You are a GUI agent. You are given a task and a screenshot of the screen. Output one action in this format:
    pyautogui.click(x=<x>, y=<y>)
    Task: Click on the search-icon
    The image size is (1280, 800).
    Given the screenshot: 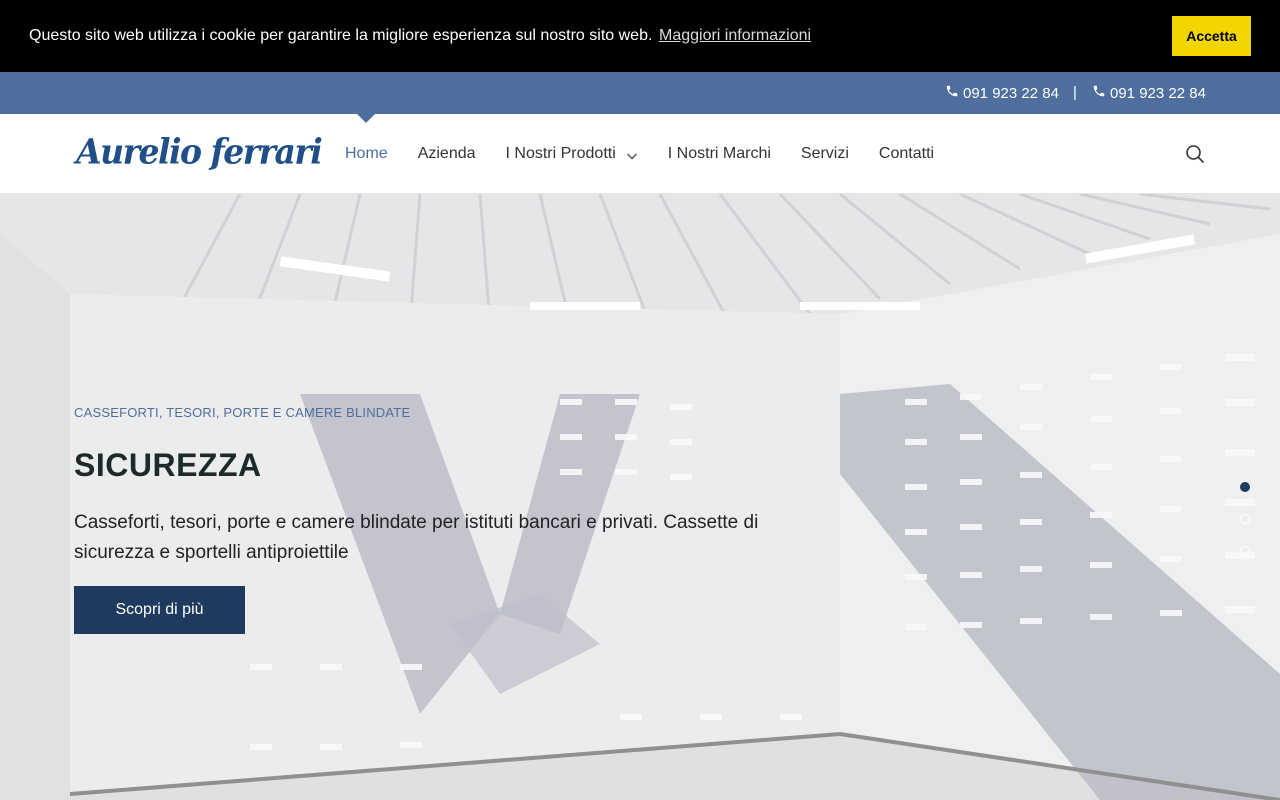 What is the action you would take?
    pyautogui.click(x=1195, y=156)
    